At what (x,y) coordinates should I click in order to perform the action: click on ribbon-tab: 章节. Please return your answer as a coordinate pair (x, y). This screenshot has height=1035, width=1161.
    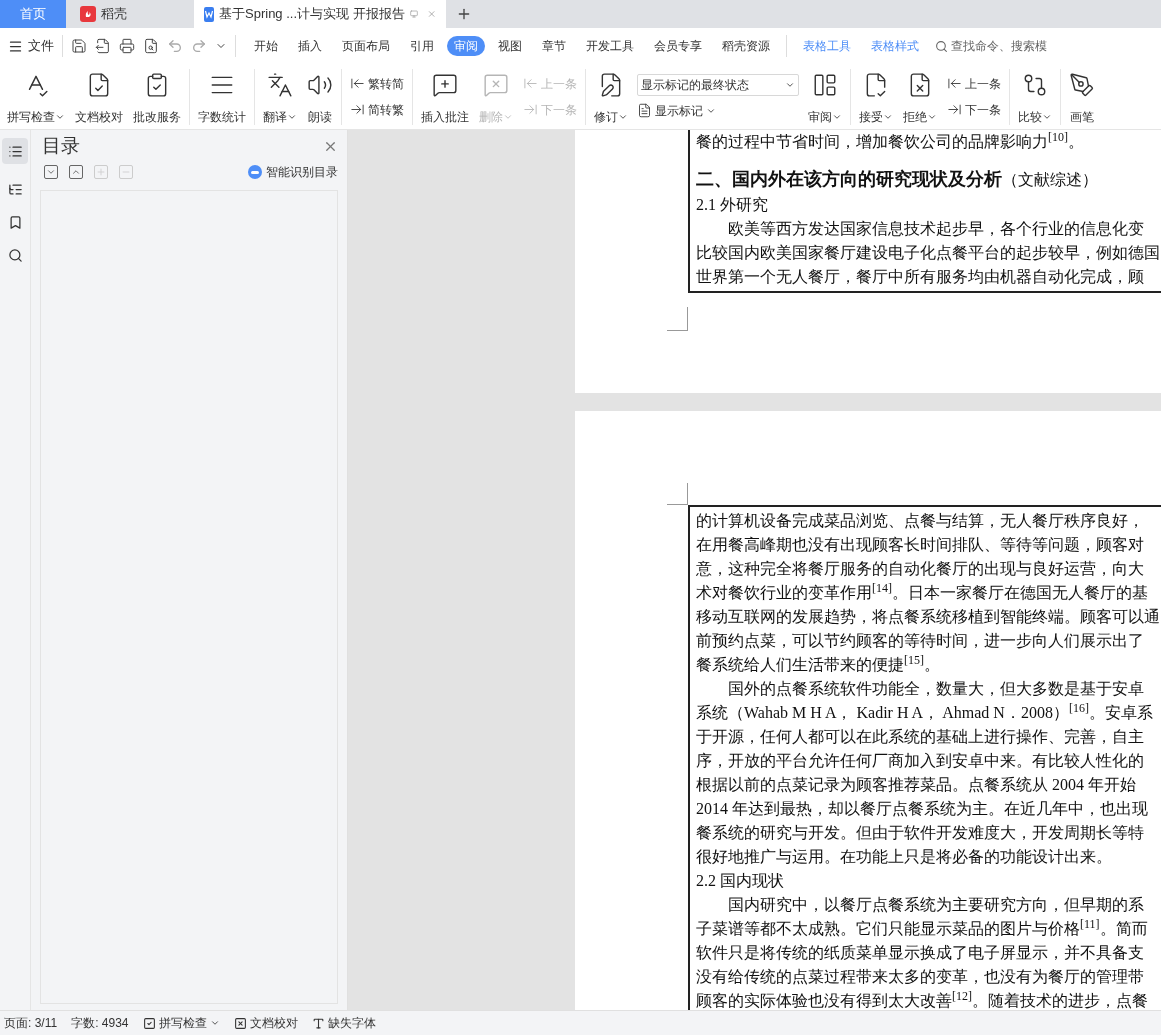
    Looking at the image, I should click on (554, 46).